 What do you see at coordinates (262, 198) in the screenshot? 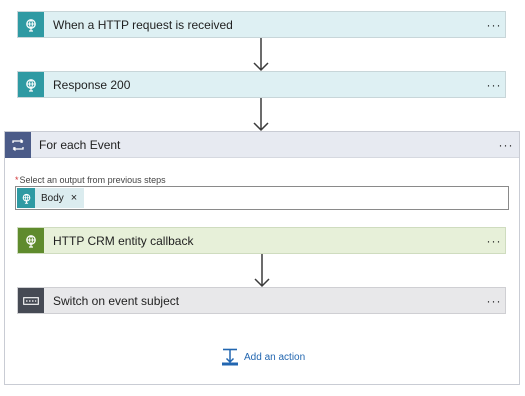
I see `output-select-input: Body ×` at bounding box center [262, 198].